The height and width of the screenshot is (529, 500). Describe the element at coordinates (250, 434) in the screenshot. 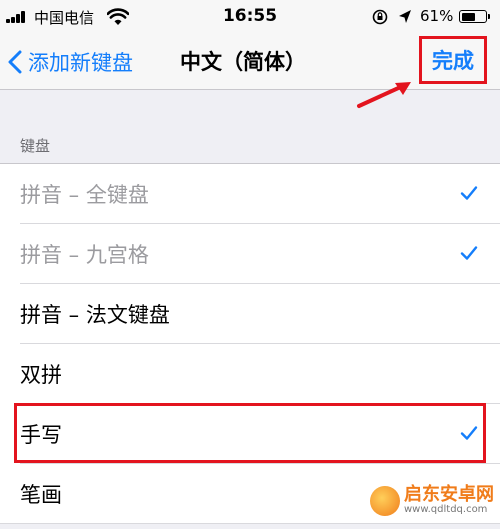

I see `list-item: 手写` at that location.